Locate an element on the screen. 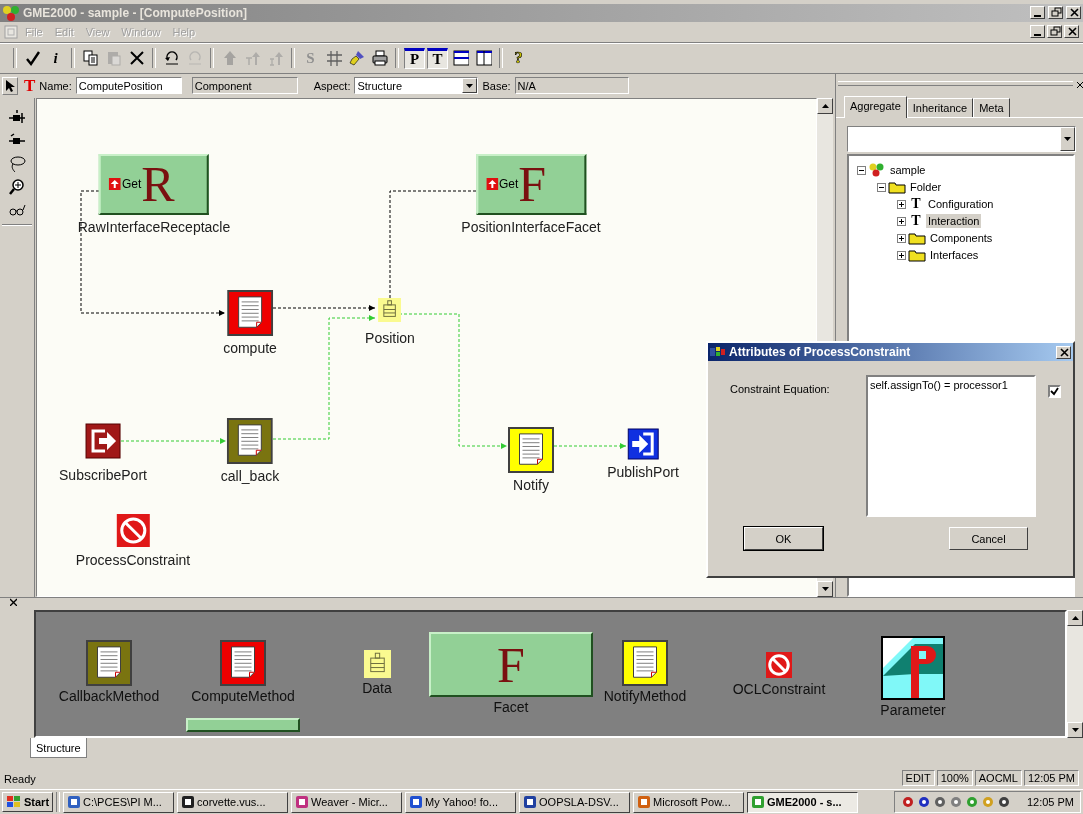 The height and width of the screenshot is (814, 1083). window-title: GME2000 - sample - [ComputePosition] is located at coordinates (136, 13).